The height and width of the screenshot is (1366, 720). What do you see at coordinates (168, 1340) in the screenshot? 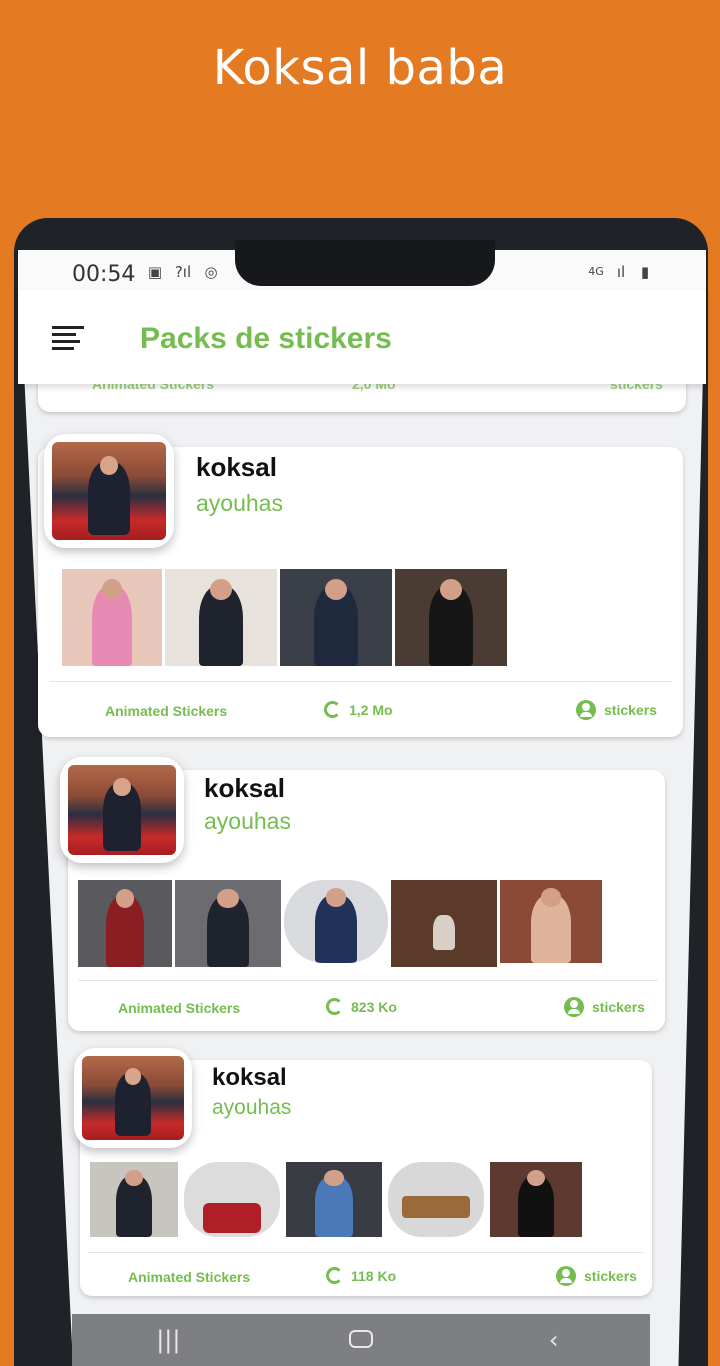
I see `recent-apps-button: |||` at bounding box center [168, 1340].